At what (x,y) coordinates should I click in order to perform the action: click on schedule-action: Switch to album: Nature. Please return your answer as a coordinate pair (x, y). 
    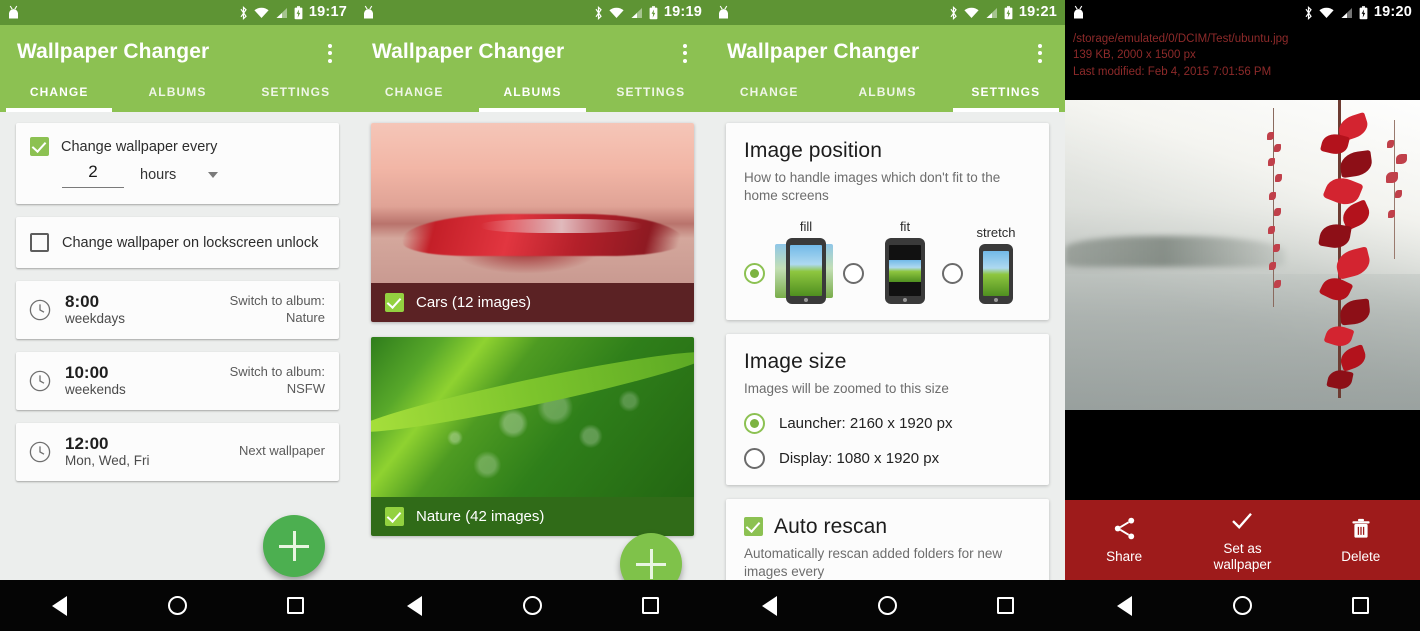
    Looking at the image, I should click on (277, 310).